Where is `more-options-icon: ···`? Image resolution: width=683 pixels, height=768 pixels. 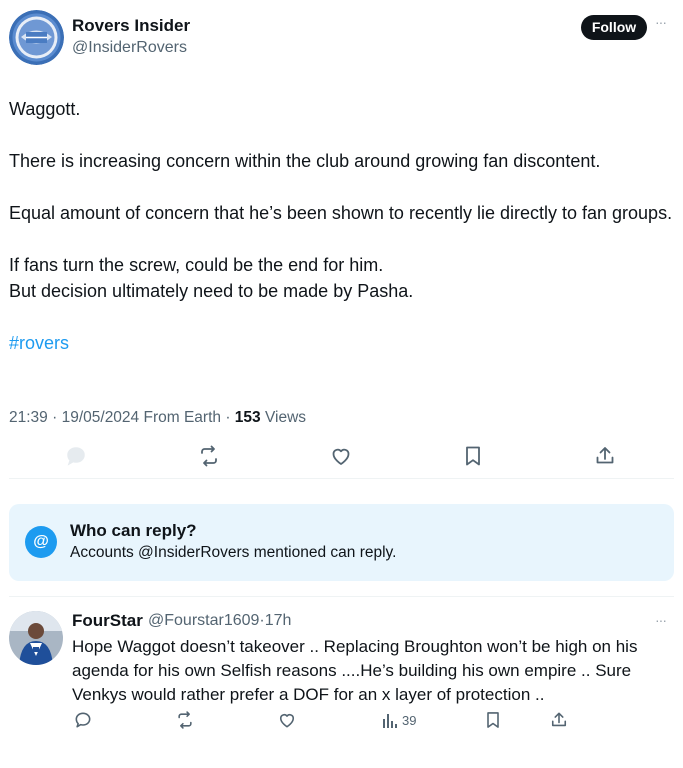 more-options-icon: ··· is located at coordinates (664, 22).